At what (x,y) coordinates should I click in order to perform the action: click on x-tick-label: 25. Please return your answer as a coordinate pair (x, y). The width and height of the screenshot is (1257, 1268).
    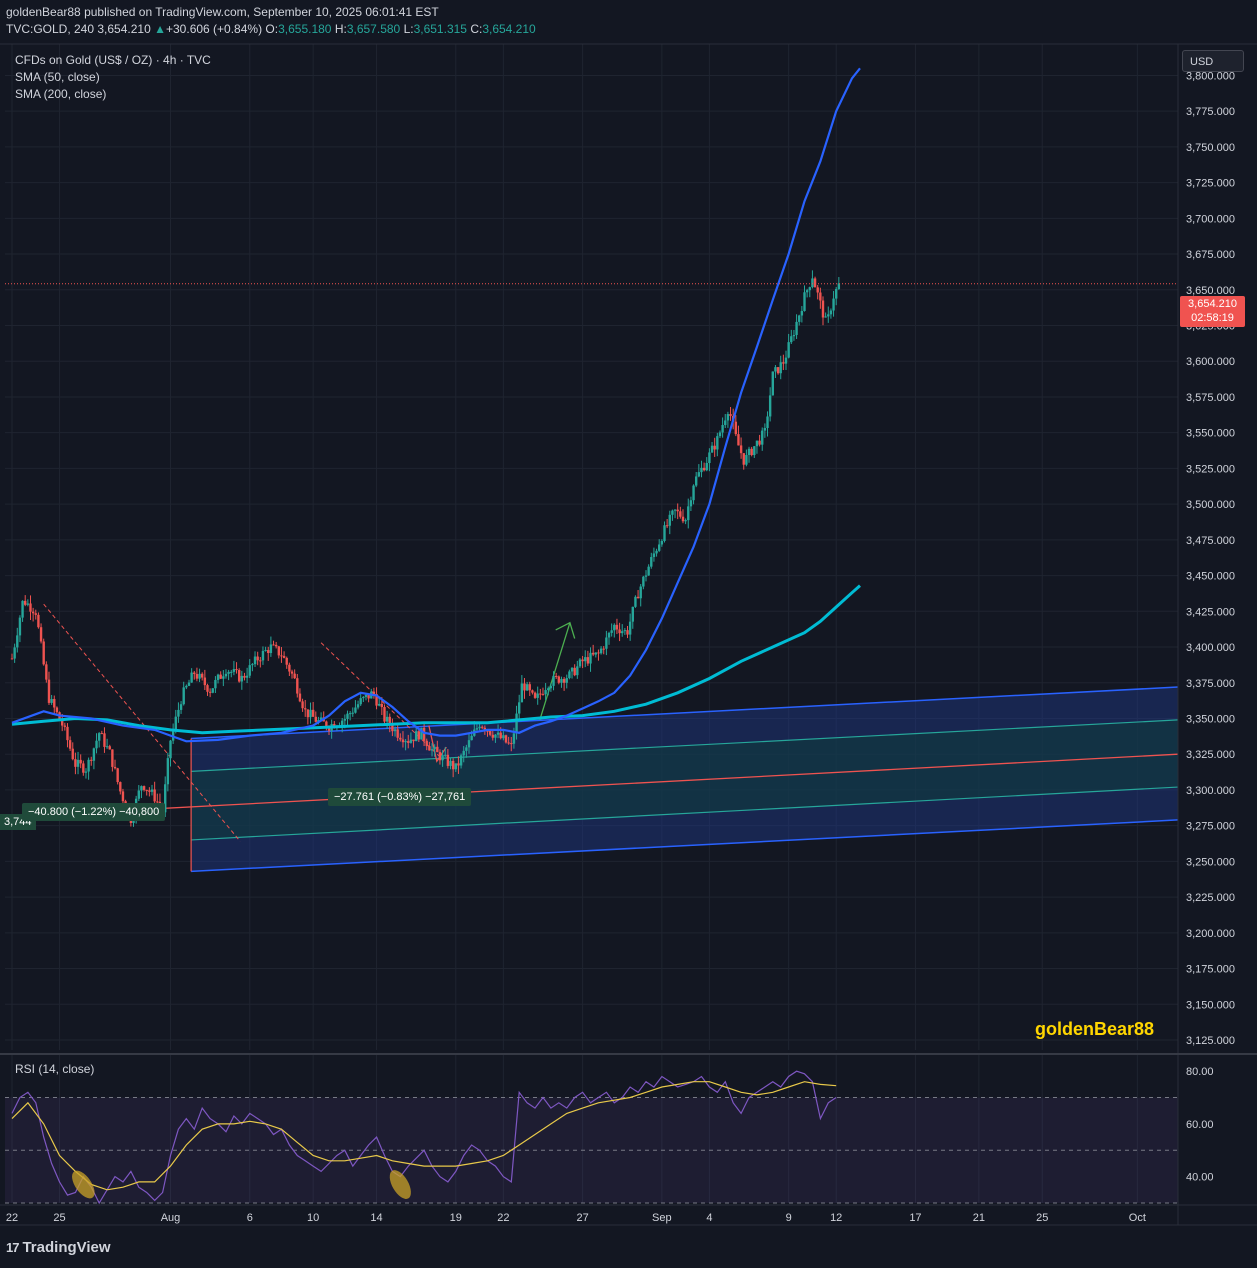
    Looking at the image, I should click on (59, 1218).